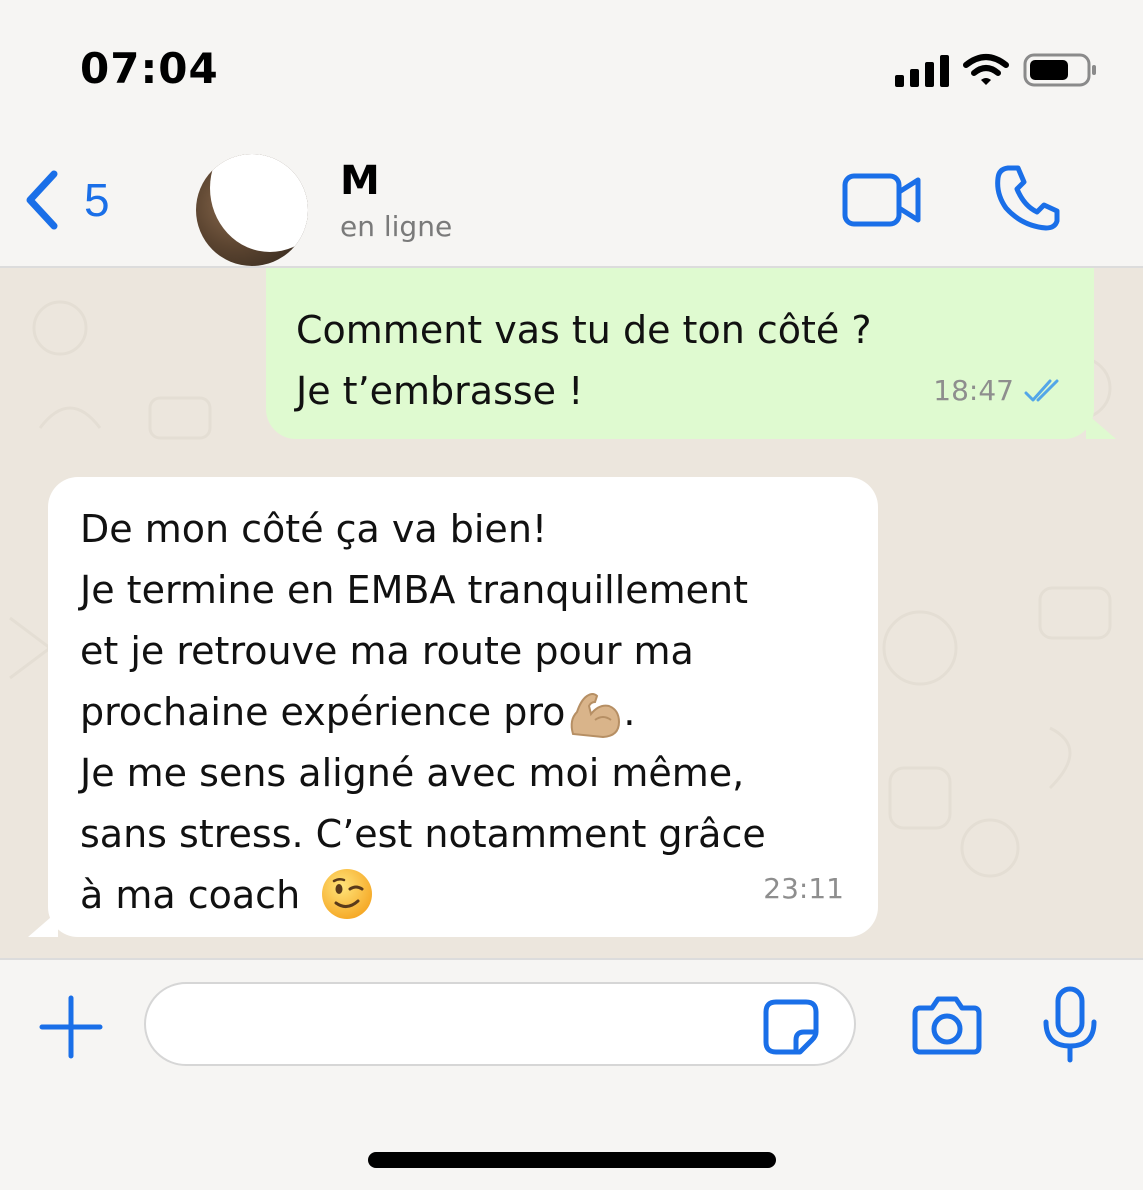 The height and width of the screenshot is (1190, 1143). I want to click on message-meta: 18:47, so click(998, 390).